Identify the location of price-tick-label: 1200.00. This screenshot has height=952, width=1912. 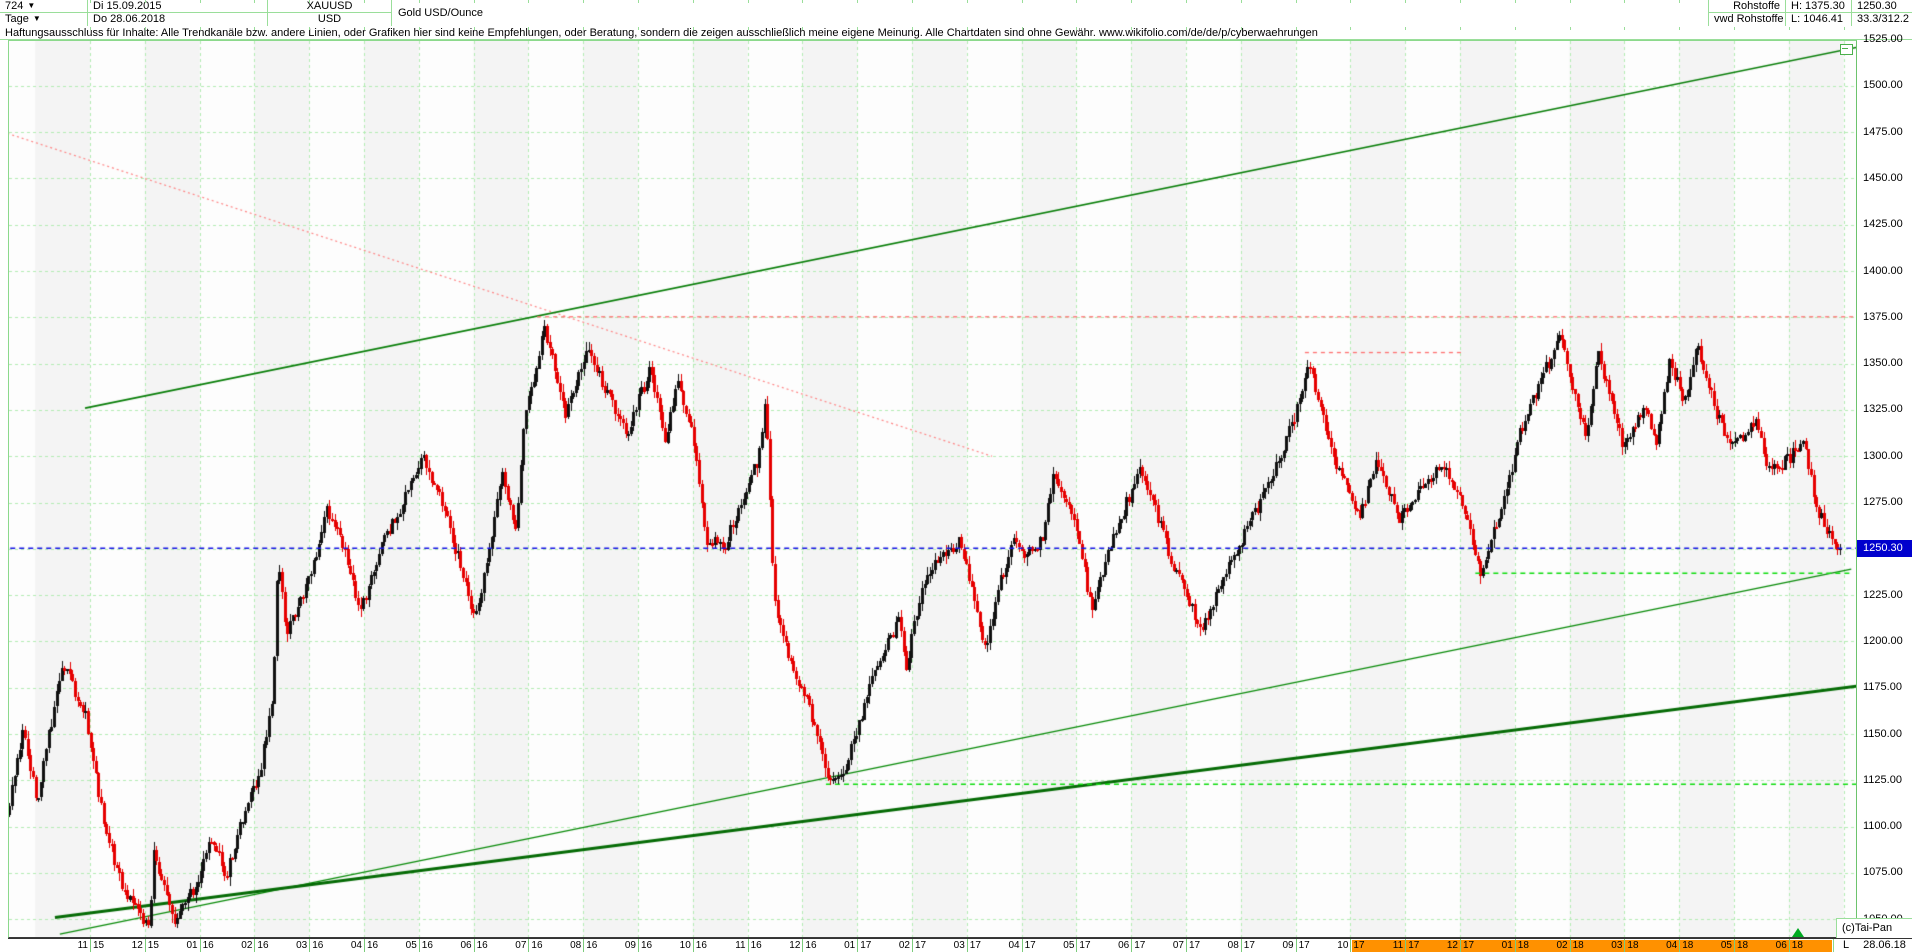
(1883, 640).